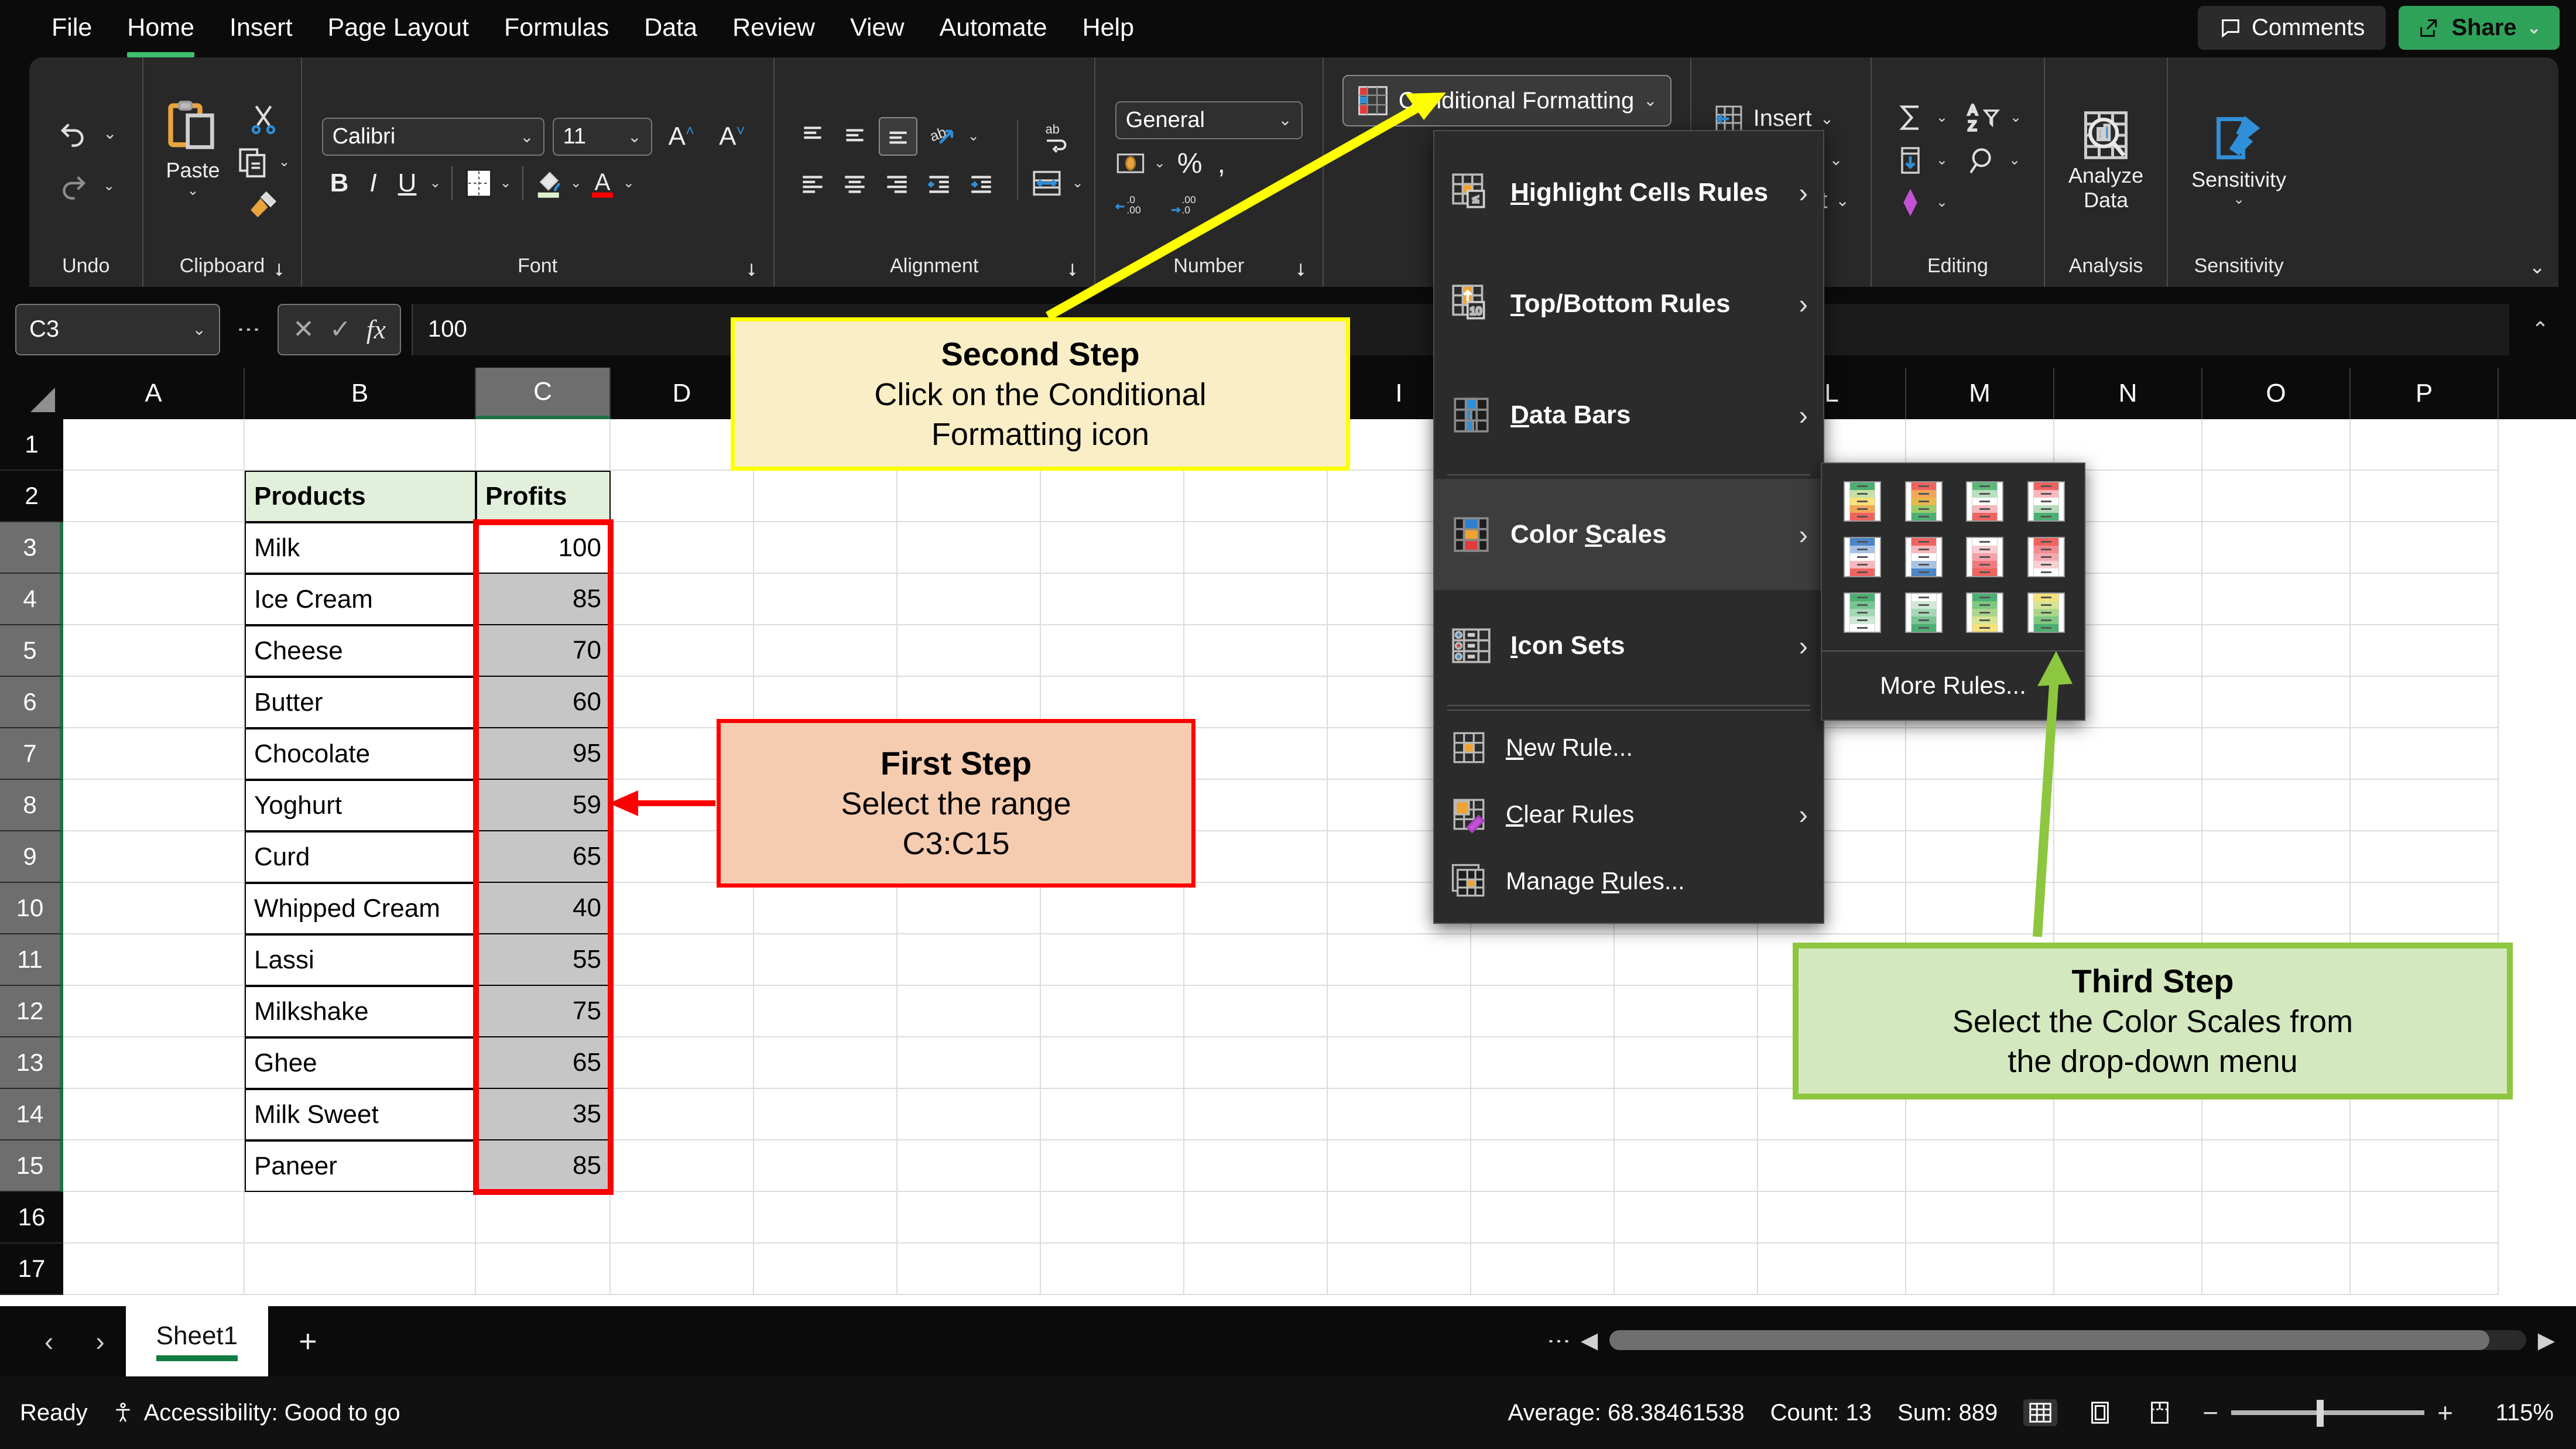 The height and width of the screenshot is (1449, 2576). What do you see at coordinates (969, 496) in the screenshot?
I see `cell-F2` at bounding box center [969, 496].